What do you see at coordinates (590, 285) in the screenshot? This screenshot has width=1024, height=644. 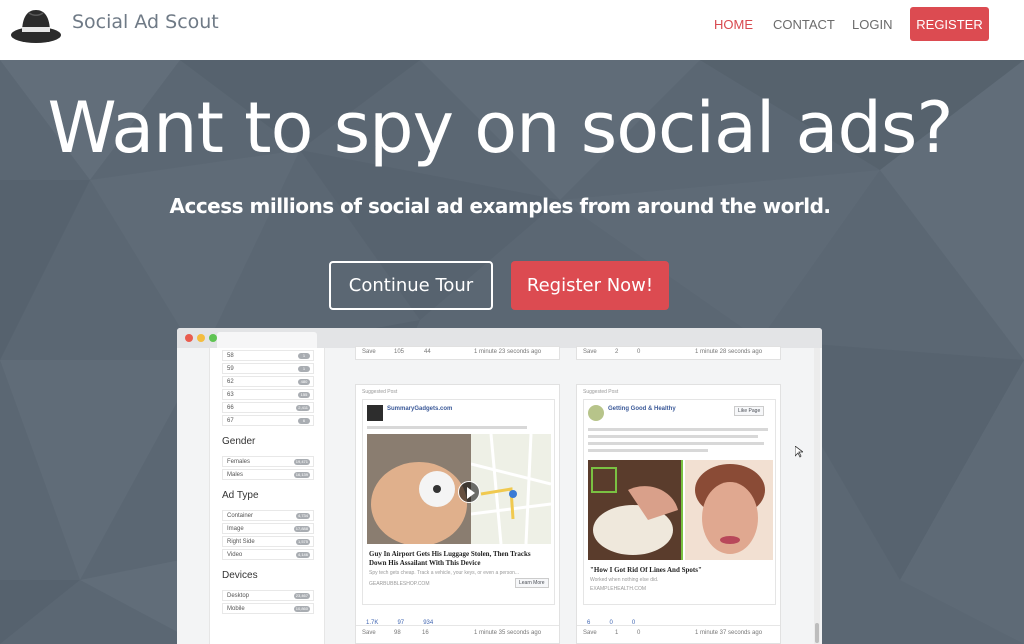 I see `register-now-button: Register Now!` at bounding box center [590, 285].